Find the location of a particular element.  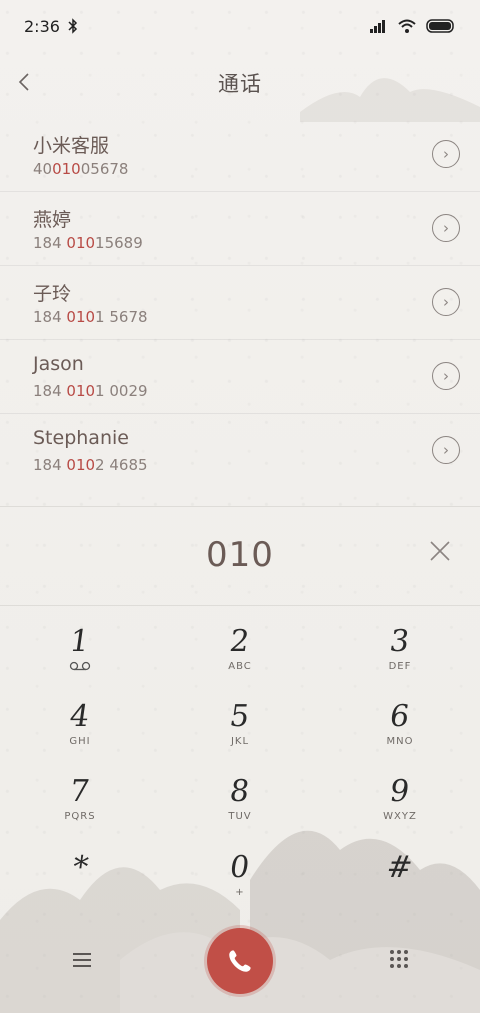

status-time: 2:36 is located at coordinates (42, 26).